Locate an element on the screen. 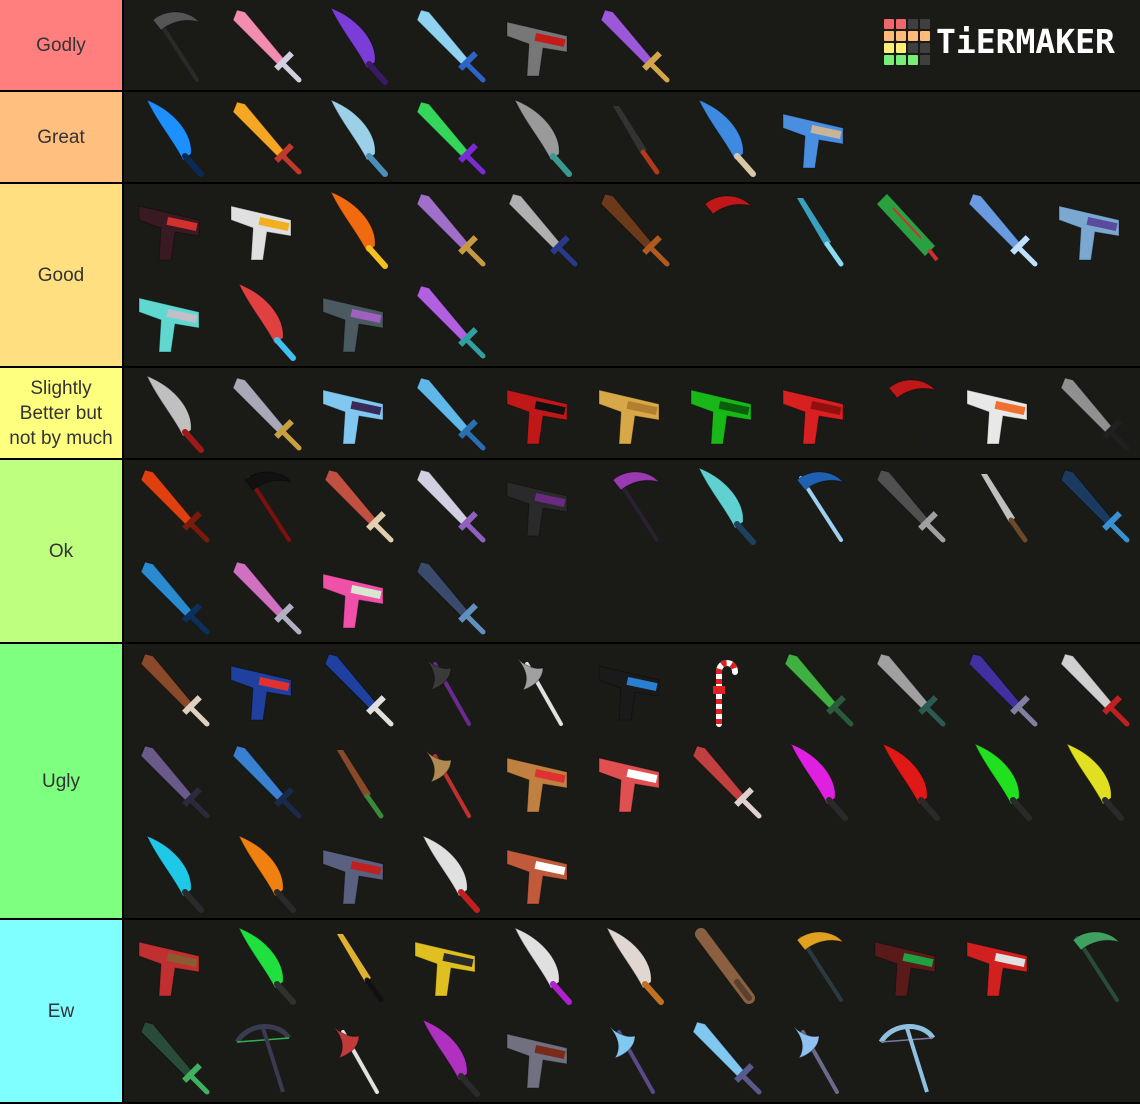  weapon-item-tree is located at coordinates (909, 230).